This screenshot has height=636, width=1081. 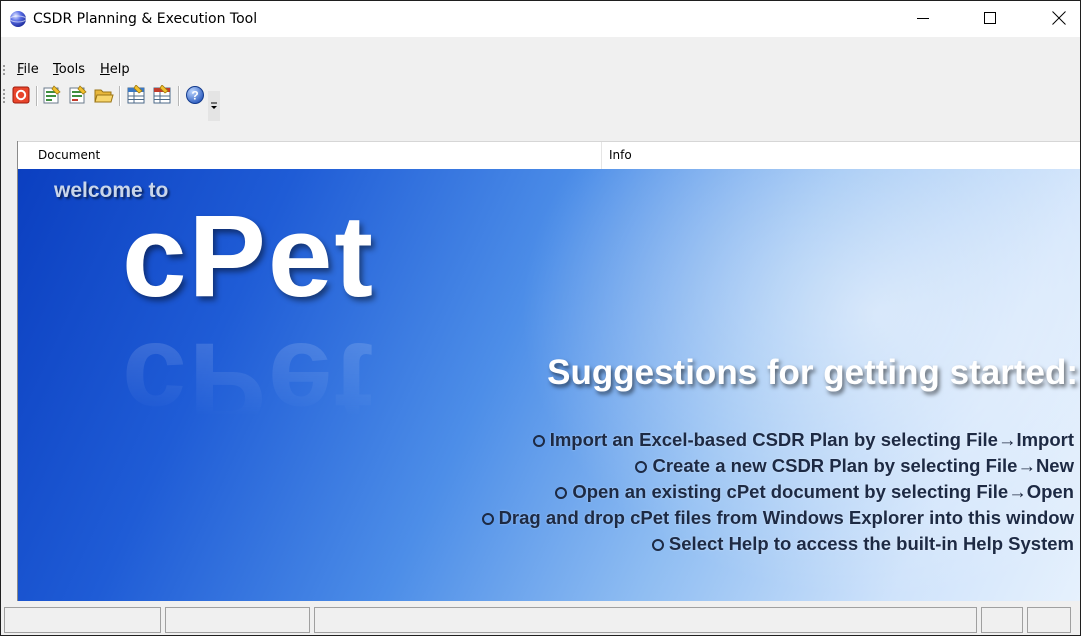 What do you see at coordinates (540, 110) in the screenshot?
I see `toolbar: ?` at bounding box center [540, 110].